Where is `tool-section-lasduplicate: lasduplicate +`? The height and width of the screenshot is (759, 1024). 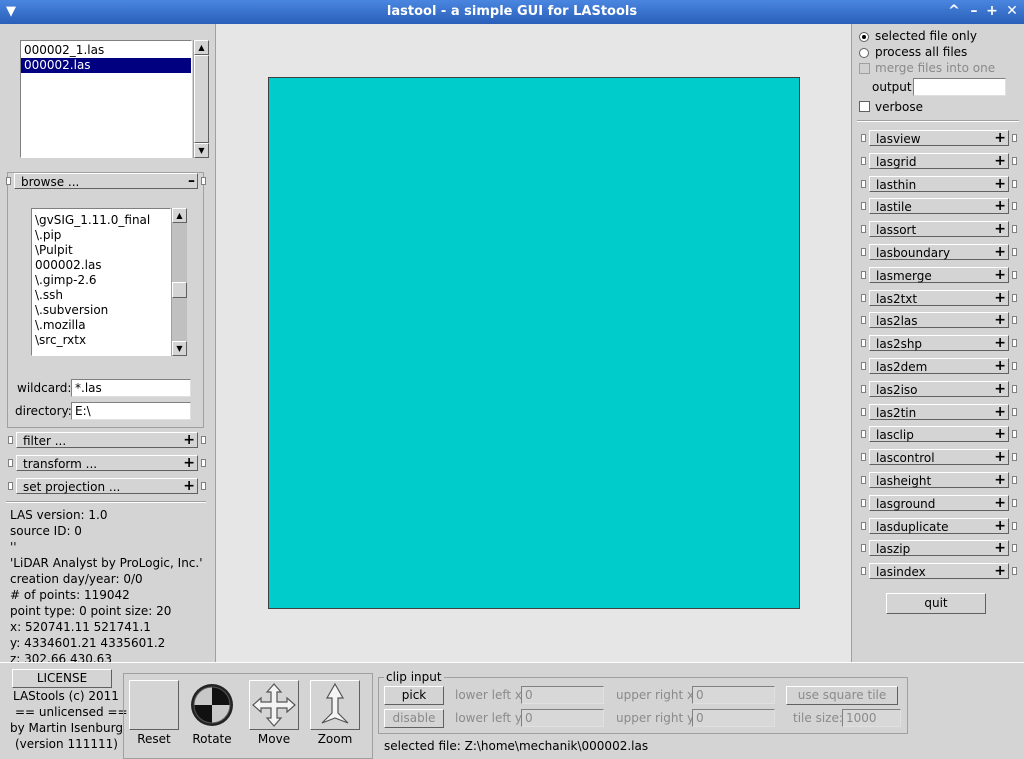
tool-section-lasduplicate: lasduplicate + is located at coordinates (939, 526).